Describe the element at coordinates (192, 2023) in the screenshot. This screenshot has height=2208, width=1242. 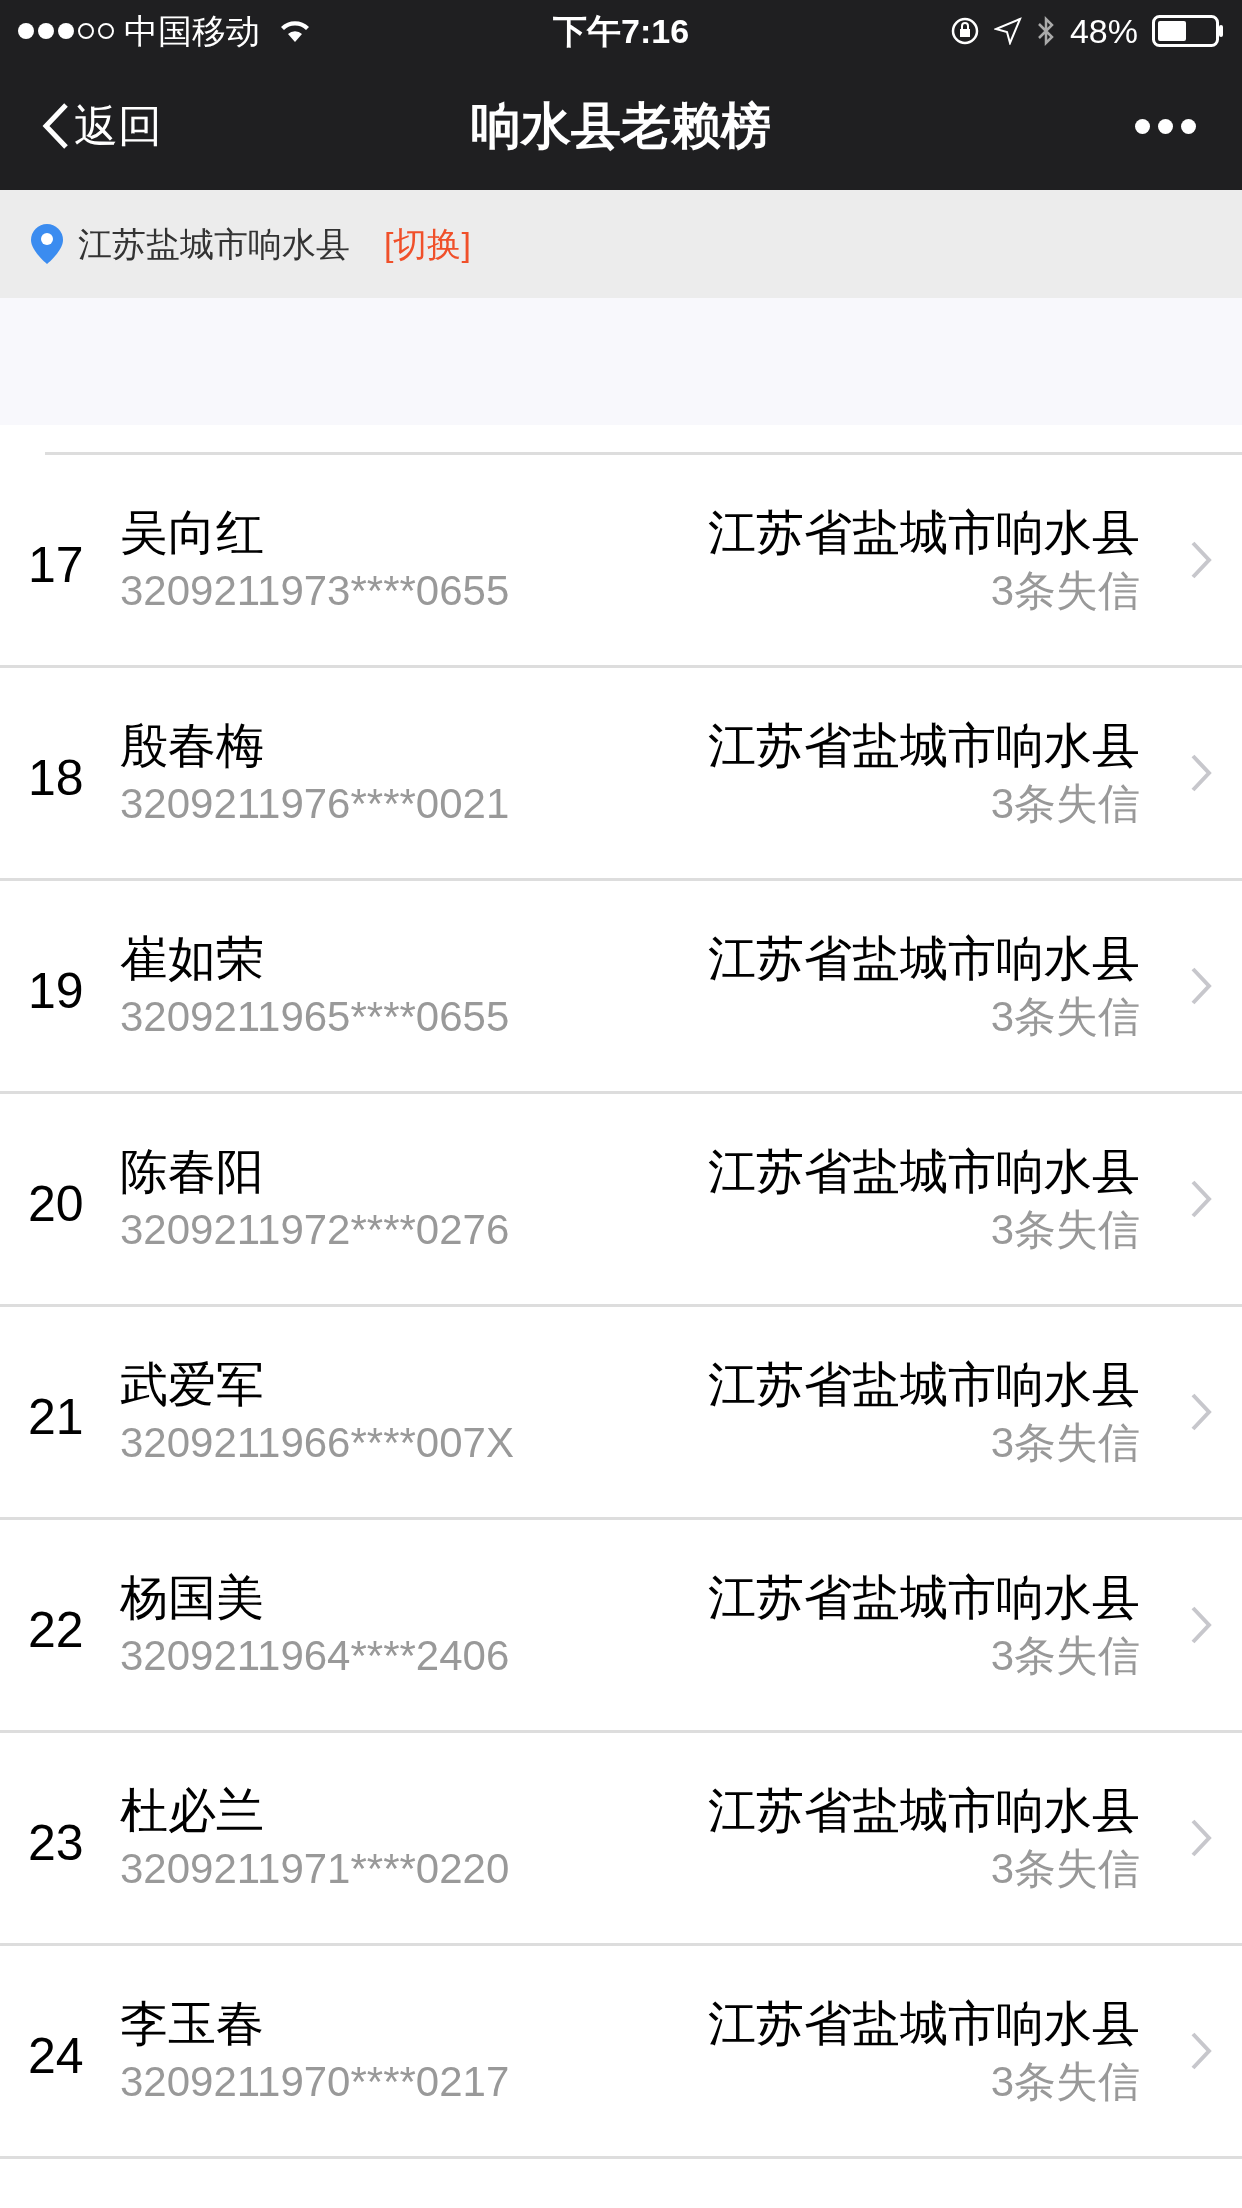
I see `debtor-name: 李玉春` at that location.